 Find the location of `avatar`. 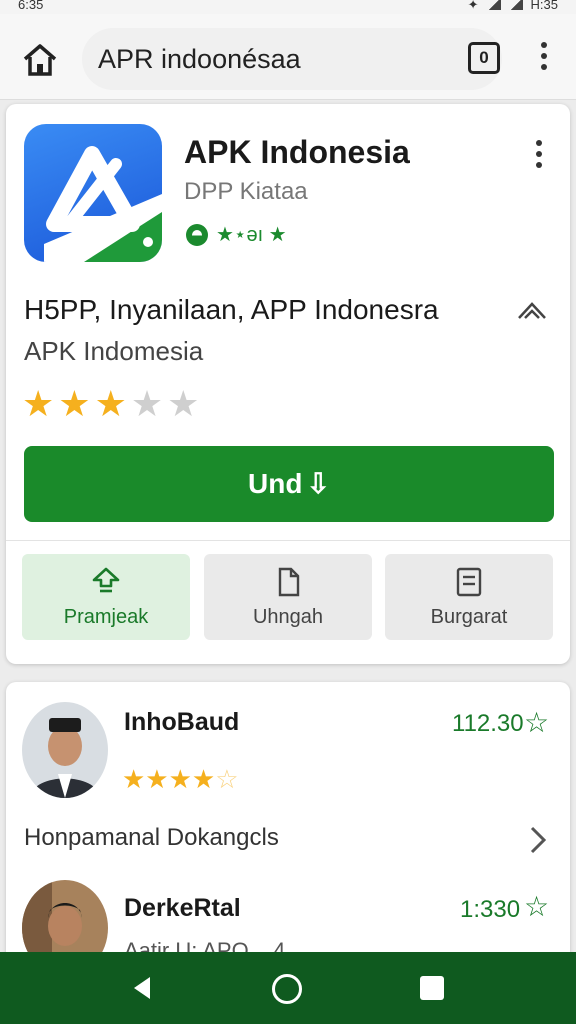

avatar is located at coordinates (65, 750).